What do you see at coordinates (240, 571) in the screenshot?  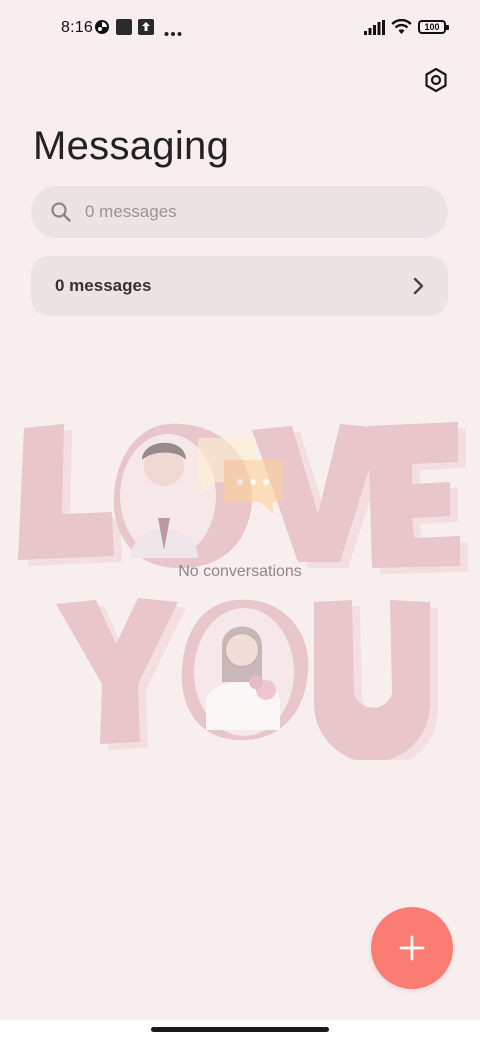 I see `empty-state-text: No conversations` at bounding box center [240, 571].